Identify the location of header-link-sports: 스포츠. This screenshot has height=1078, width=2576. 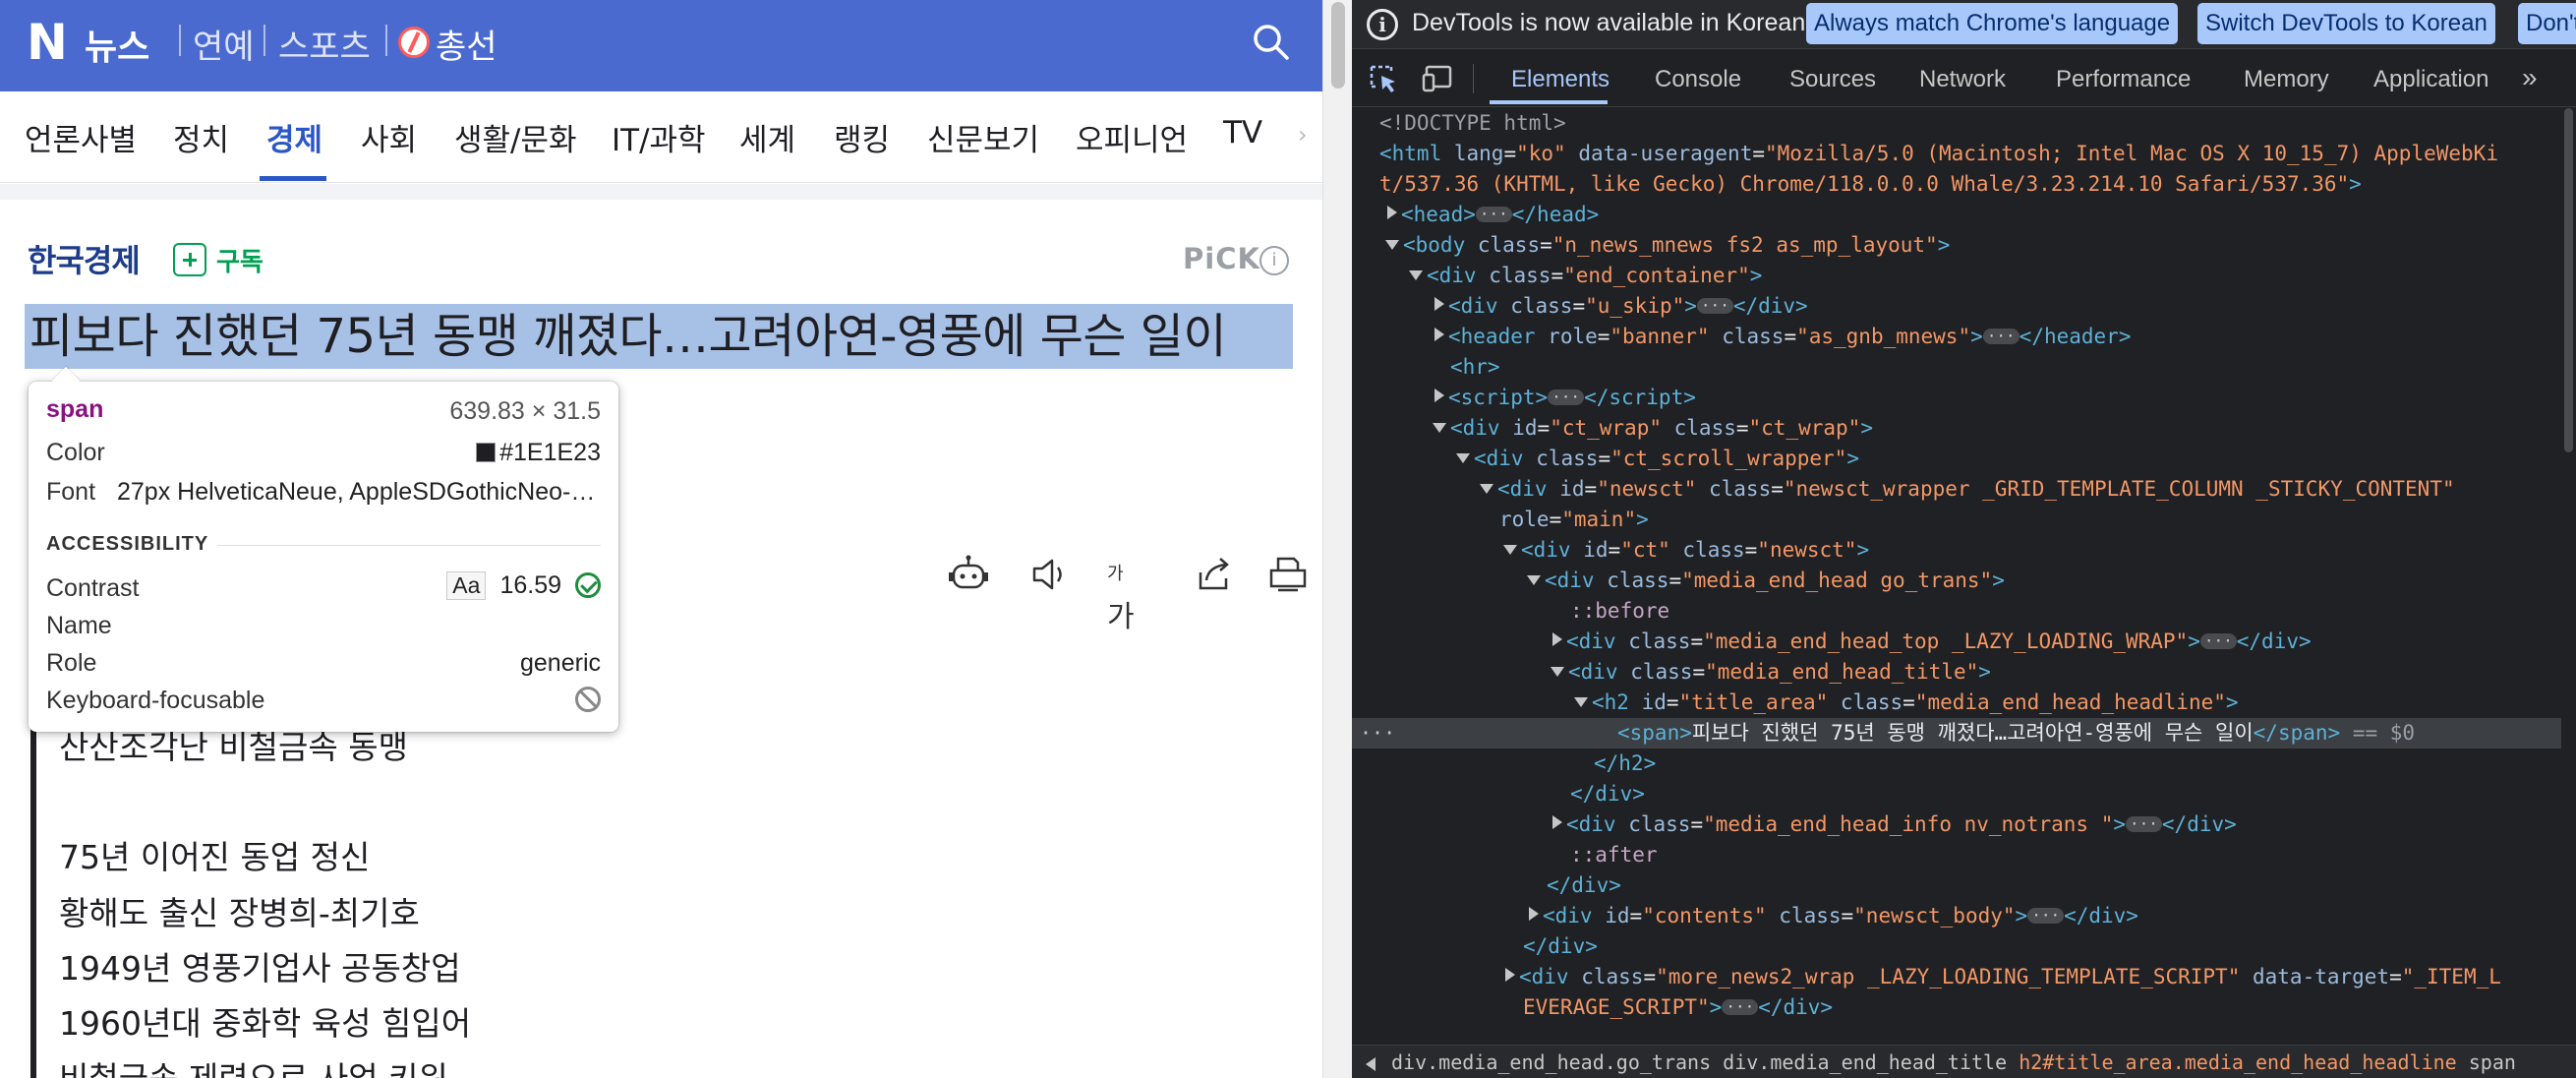
(324, 44).